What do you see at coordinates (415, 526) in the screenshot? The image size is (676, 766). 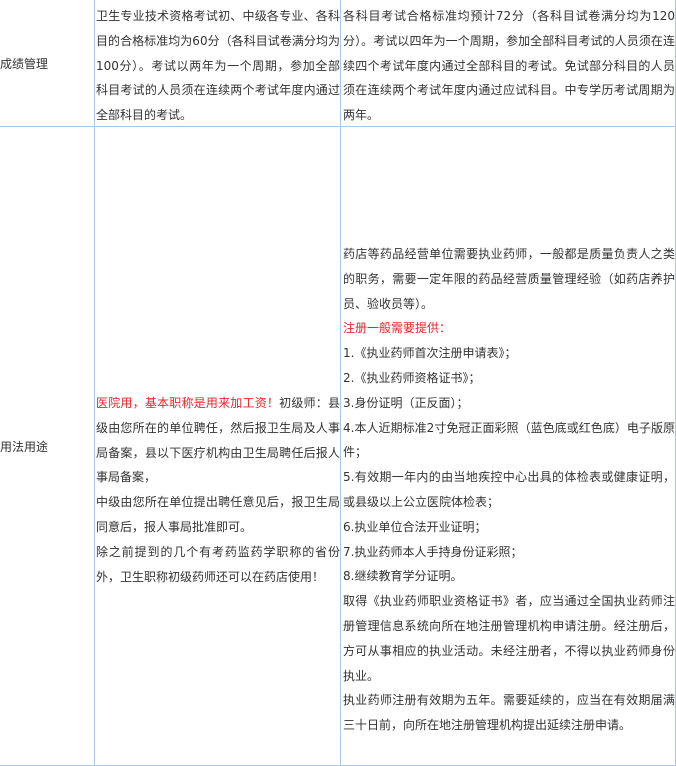 I see `list-item: 6.执业单位合法开业证明；` at bounding box center [415, 526].